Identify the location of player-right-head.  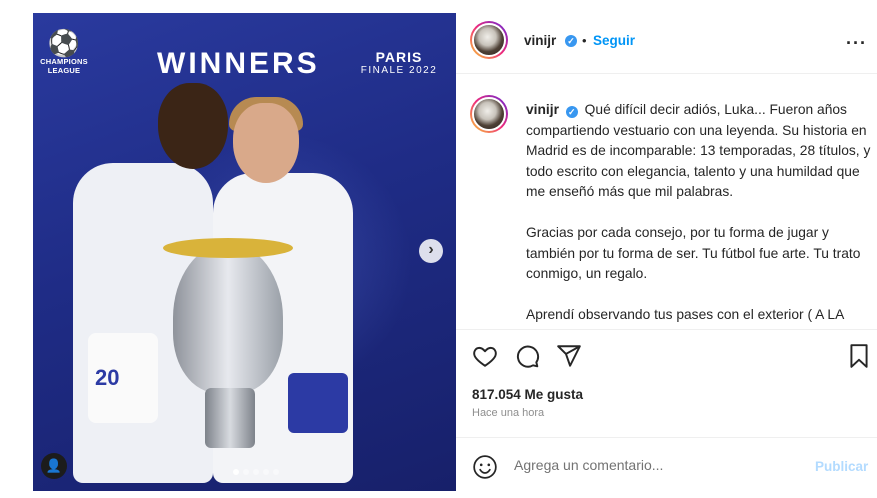
(266, 143).